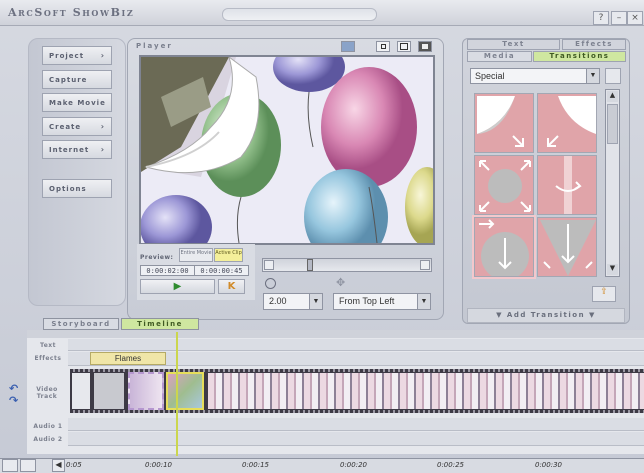 This screenshot has height=473, width=644. I want to click on title-field, so click(299, 14).